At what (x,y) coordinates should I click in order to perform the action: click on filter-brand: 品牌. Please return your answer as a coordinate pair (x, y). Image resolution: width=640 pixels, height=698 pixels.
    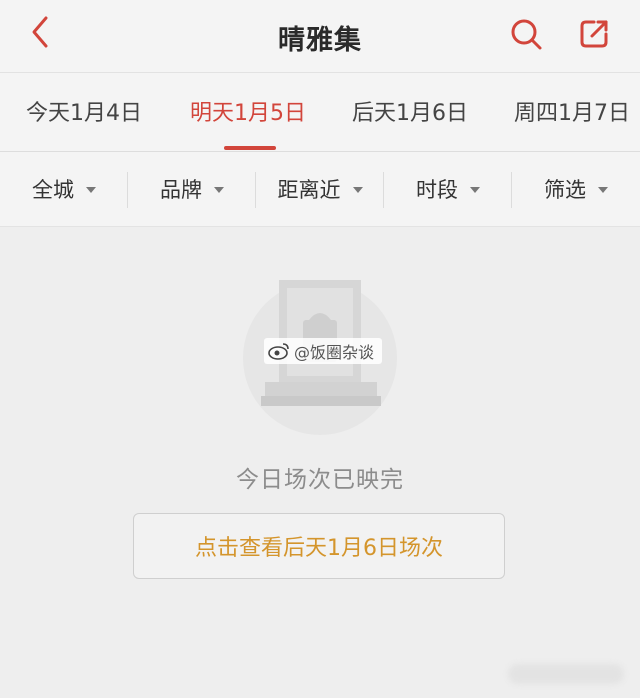
    Looking at the image, I should click on (192, 189).